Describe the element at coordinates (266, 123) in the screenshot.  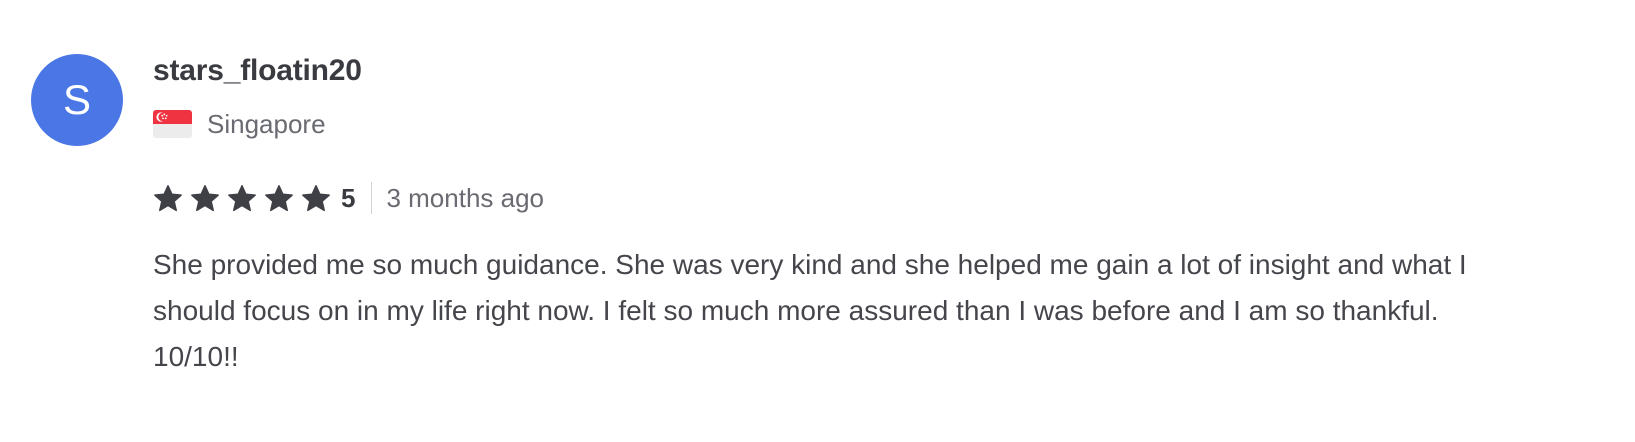
I see `country-name: Singapore` at that location.